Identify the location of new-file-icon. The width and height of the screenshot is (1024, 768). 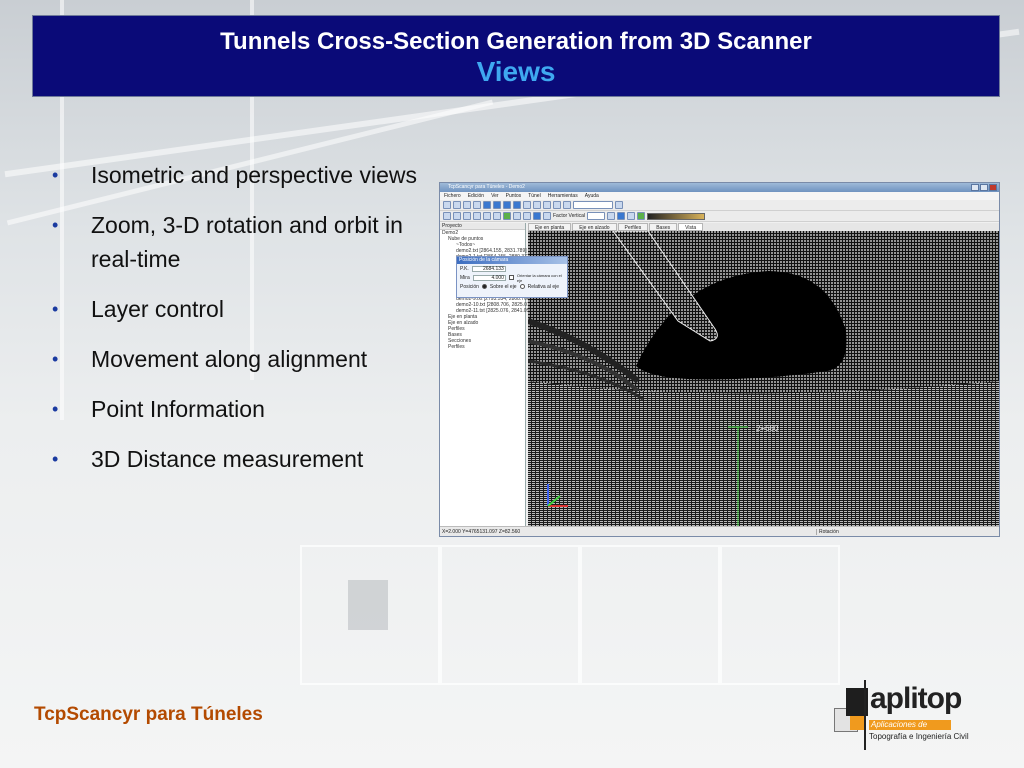
(447, 205).